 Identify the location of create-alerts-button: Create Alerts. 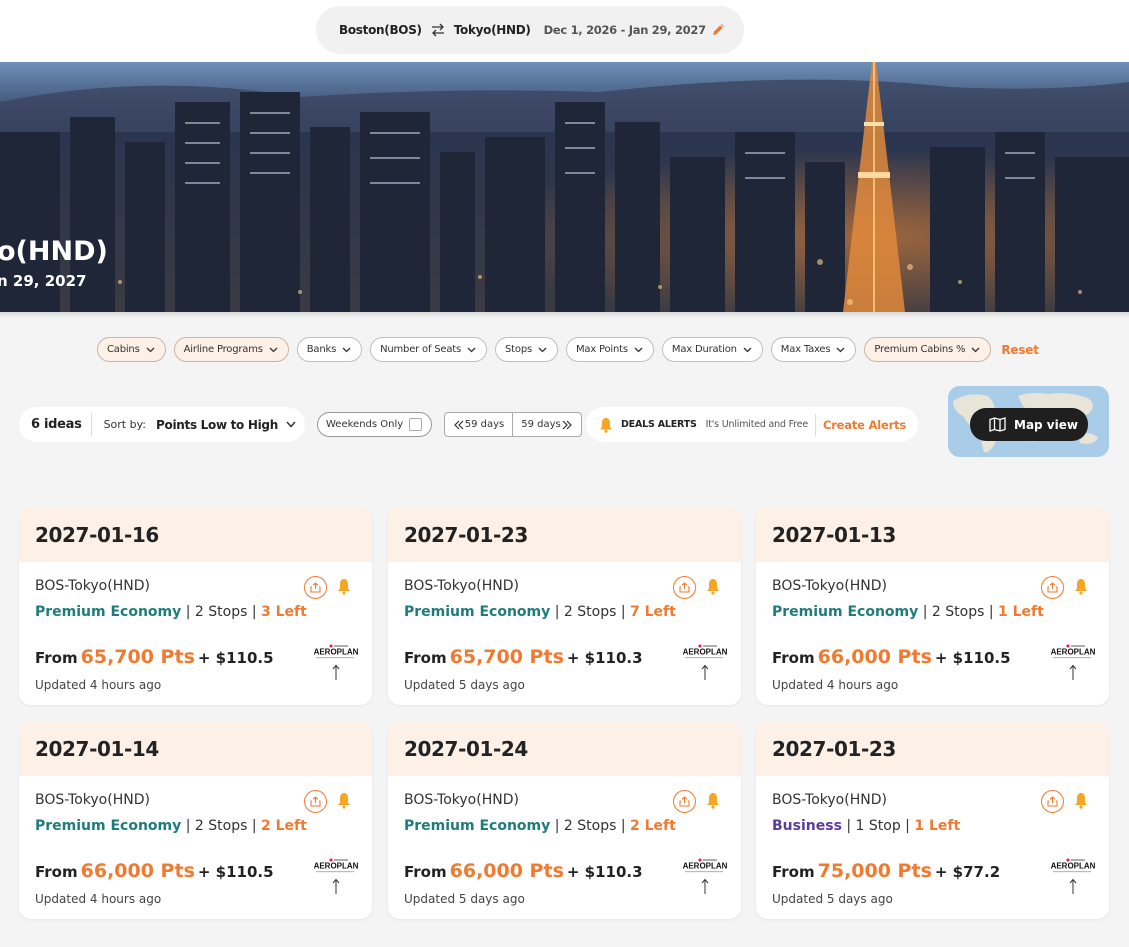
(864, 425).